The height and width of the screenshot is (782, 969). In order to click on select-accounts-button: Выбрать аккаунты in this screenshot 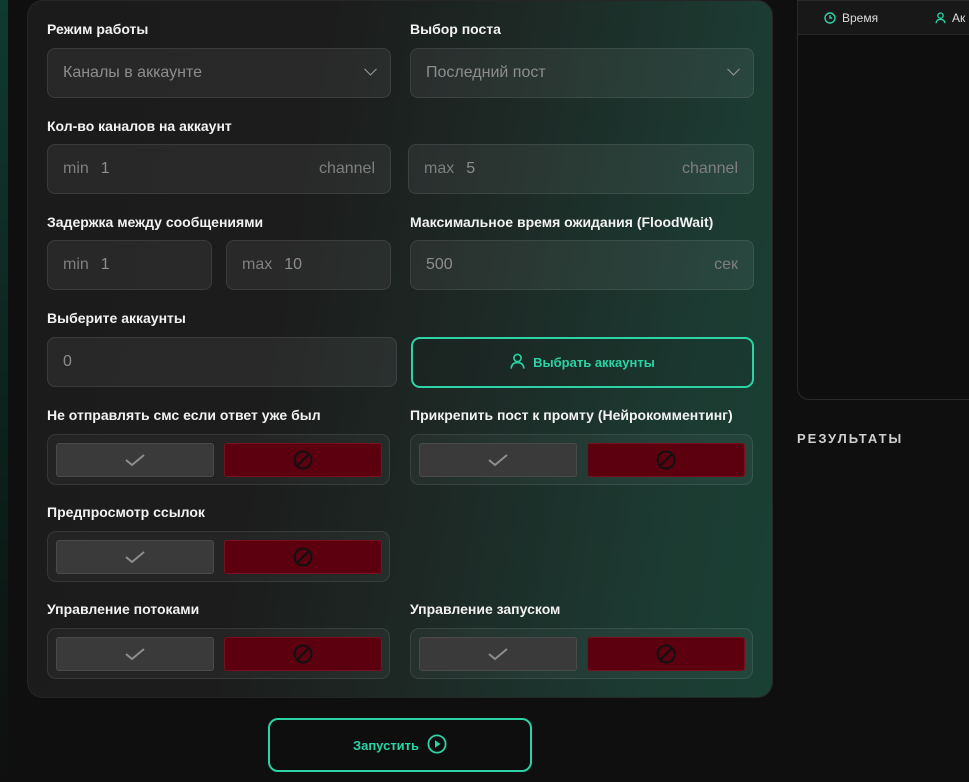, I will do `click(582, 362)`.